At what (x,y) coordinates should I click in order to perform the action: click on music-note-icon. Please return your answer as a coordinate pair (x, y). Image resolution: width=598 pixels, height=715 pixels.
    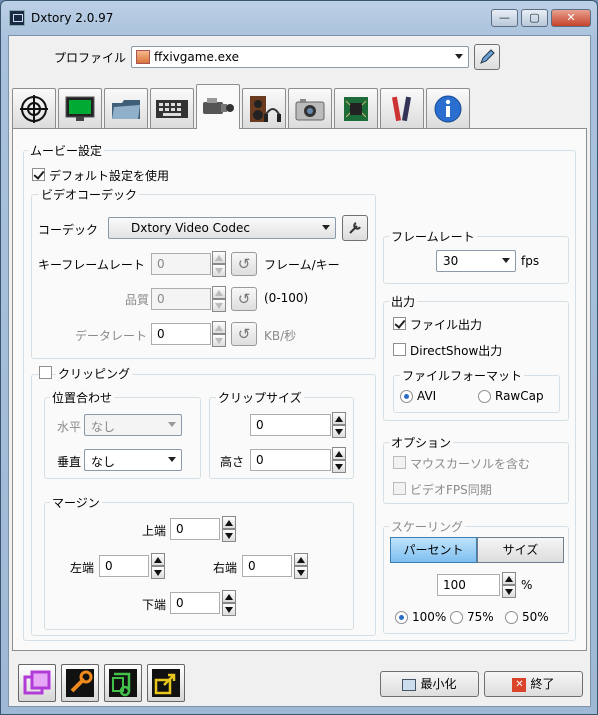
    Looking at the image, I should click on (123, 683).